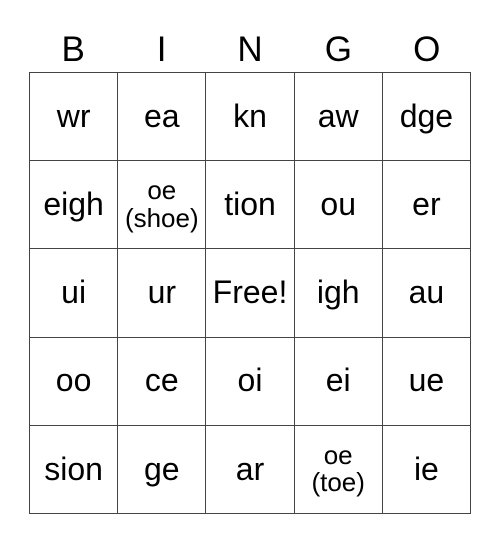 This screenshot has width=500, height=544. I want to click on header-letter-b: B, so click(73, 49).